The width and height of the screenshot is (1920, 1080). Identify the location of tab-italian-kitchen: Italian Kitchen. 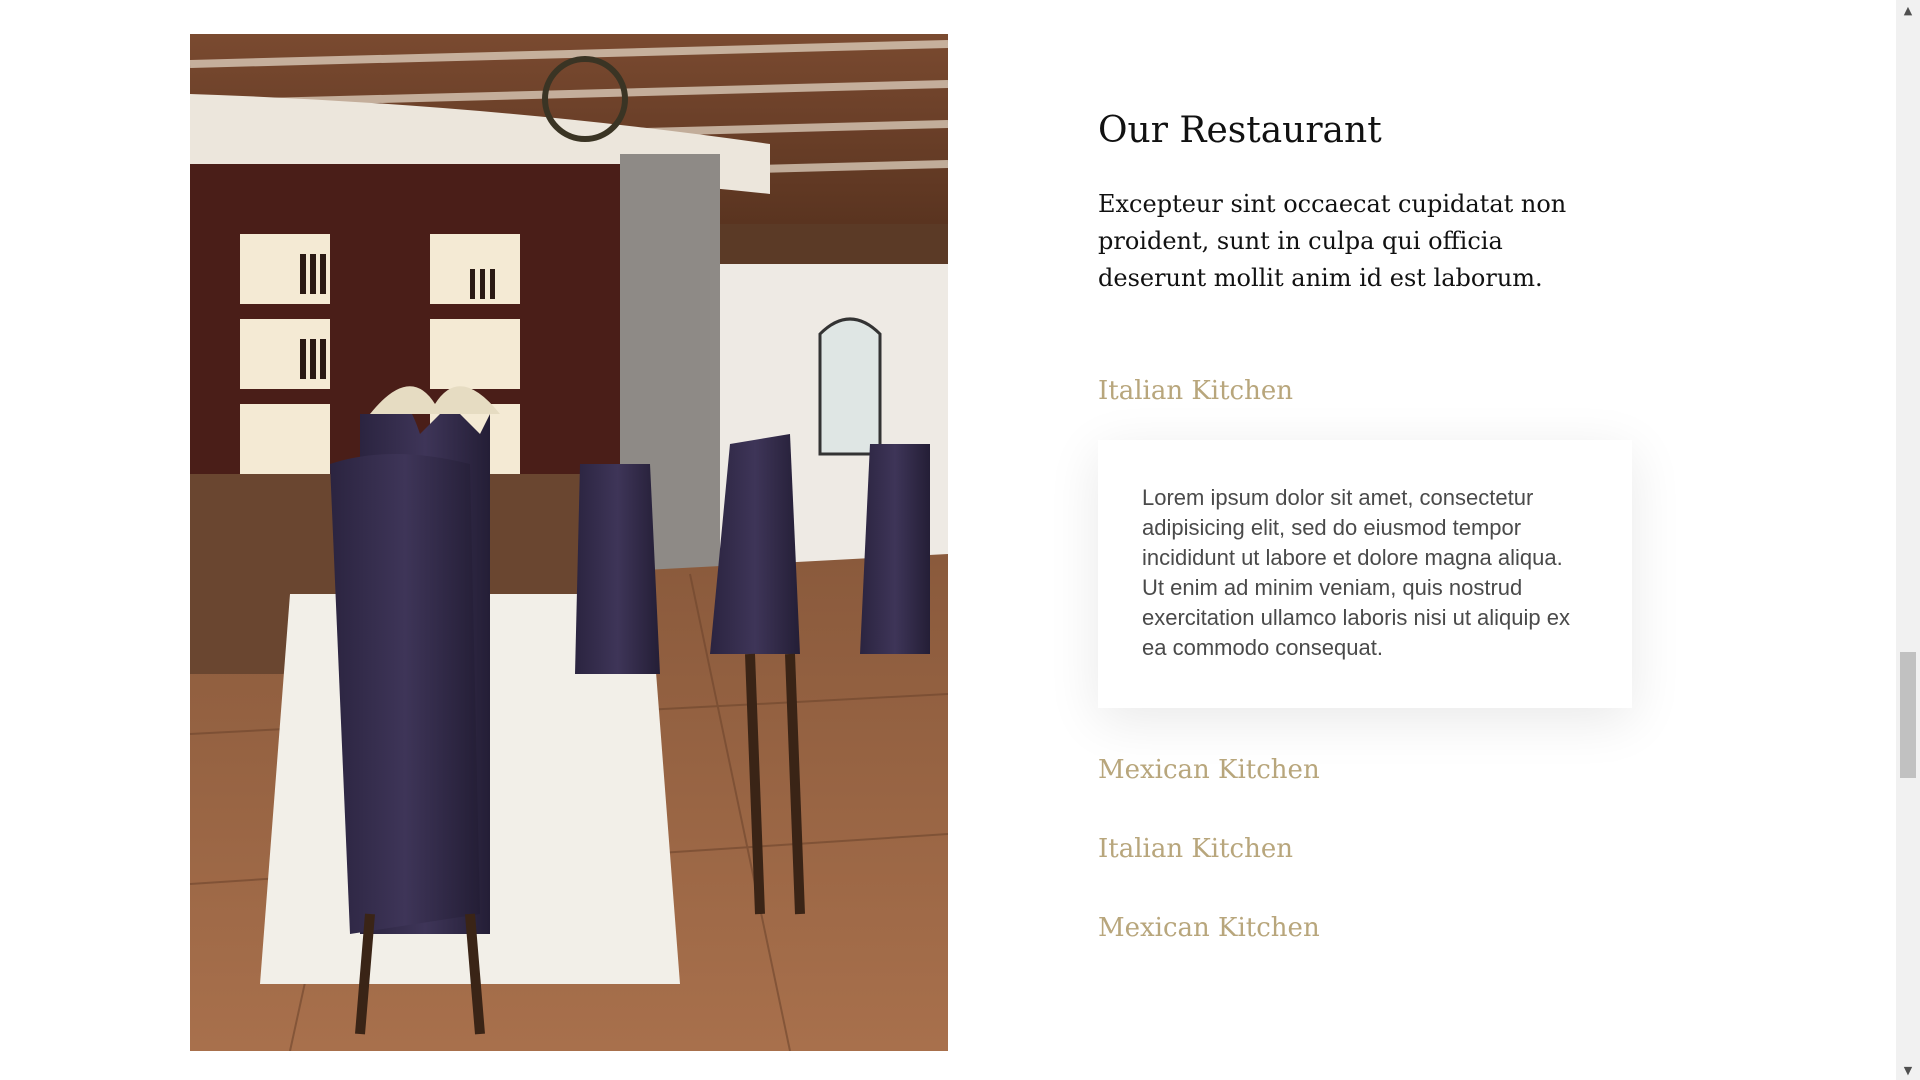
(1195, 391).